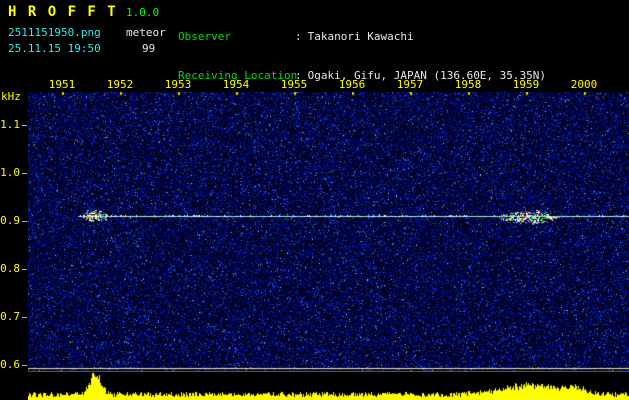 The image size is (629, 400). I want to click on freq-label-0-8: 0.8, so click(10, 268).